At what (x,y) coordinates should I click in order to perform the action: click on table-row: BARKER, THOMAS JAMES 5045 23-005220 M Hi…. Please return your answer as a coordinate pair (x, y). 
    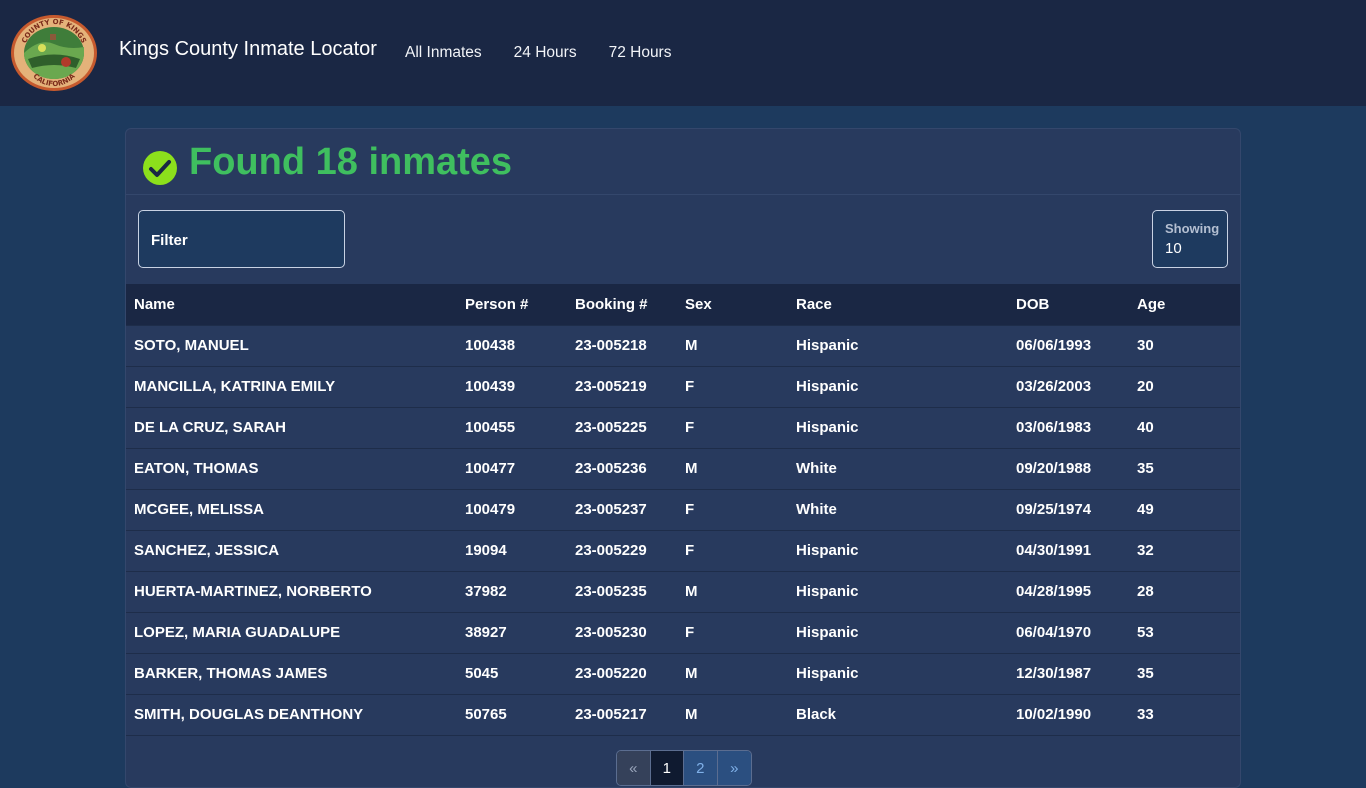
    Looking at the image, I should click on (683, 673).